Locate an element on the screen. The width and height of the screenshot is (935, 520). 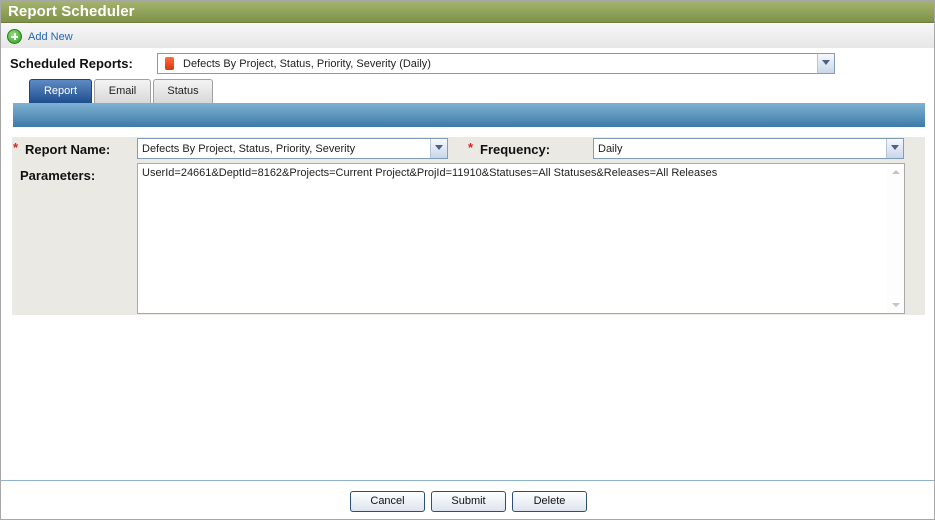
add-new-link: Add New is located at coordinates (50, 37).